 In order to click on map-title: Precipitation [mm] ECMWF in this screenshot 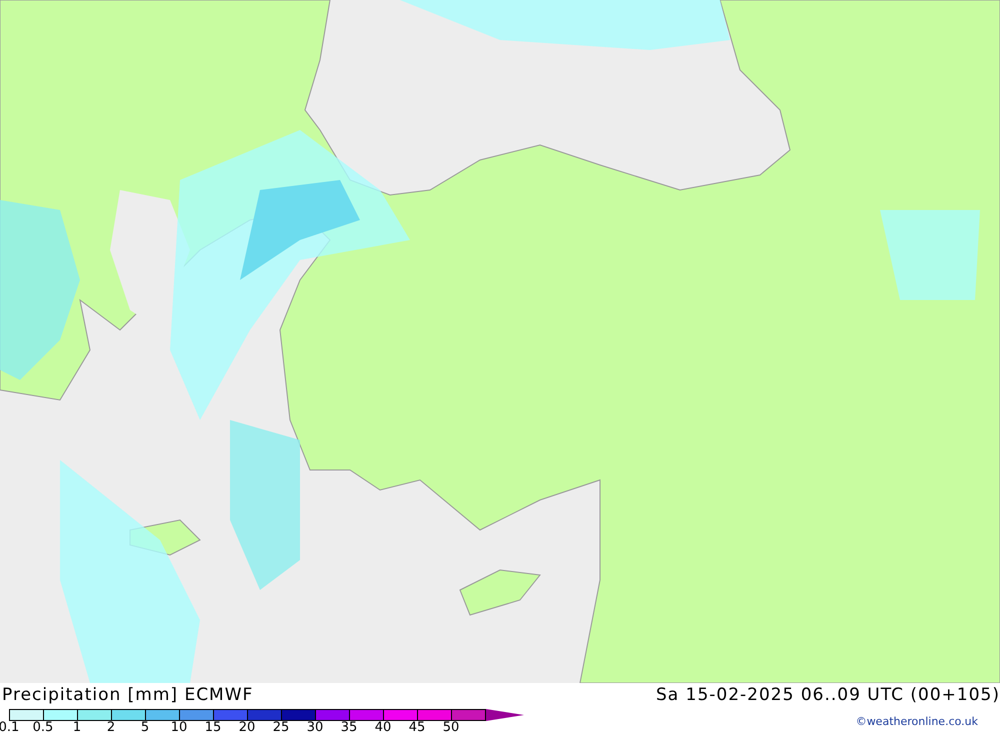, I will do `click(127, 695)`.